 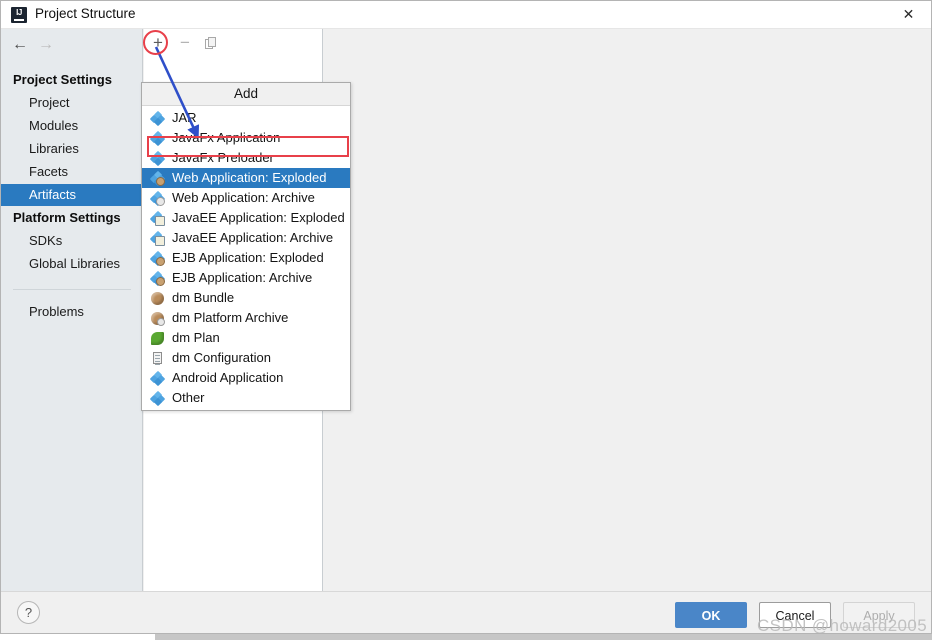 I want to click on logo-text: IJ, so click(x=19, y=12).